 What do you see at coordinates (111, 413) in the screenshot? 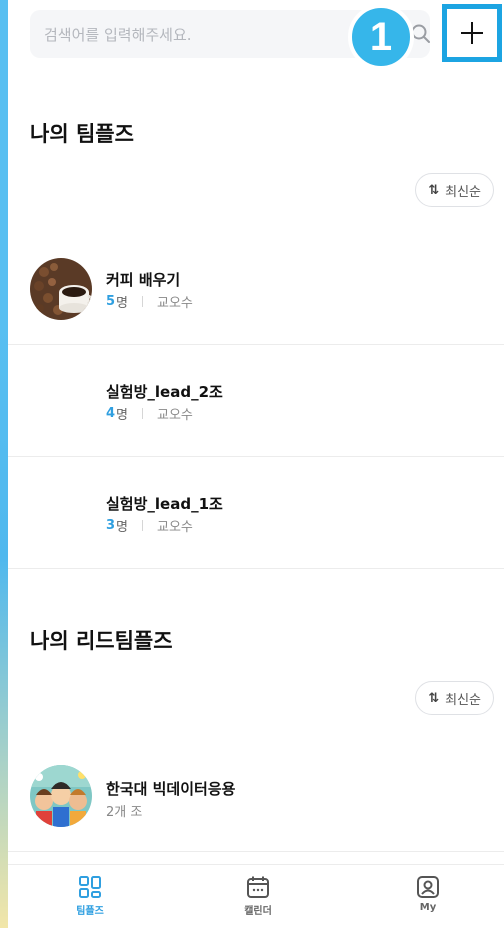
I see `team-member-count: 4` at bounding box center [111, 413].